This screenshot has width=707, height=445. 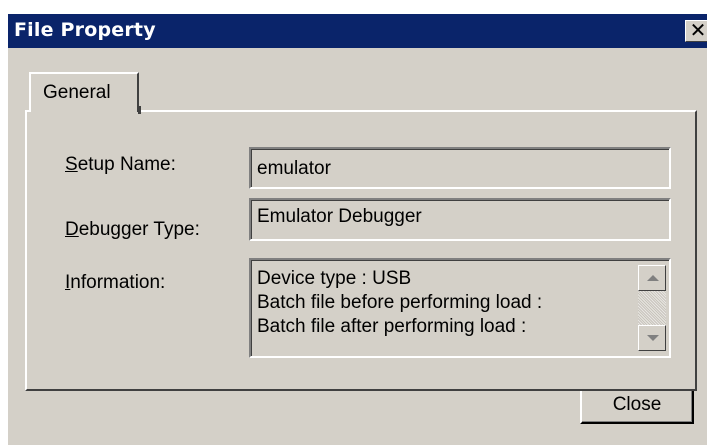 What do you see at coordinates (139, 110) in the screenshot?
I see `tab-divider` at bounding box center [139, 110].